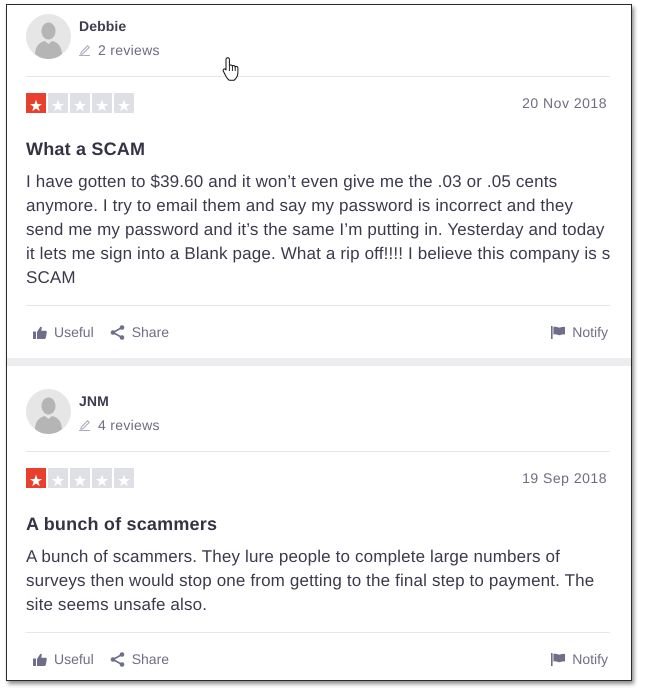  I want to click on review-count: 4 reviews, so click(129, 425).